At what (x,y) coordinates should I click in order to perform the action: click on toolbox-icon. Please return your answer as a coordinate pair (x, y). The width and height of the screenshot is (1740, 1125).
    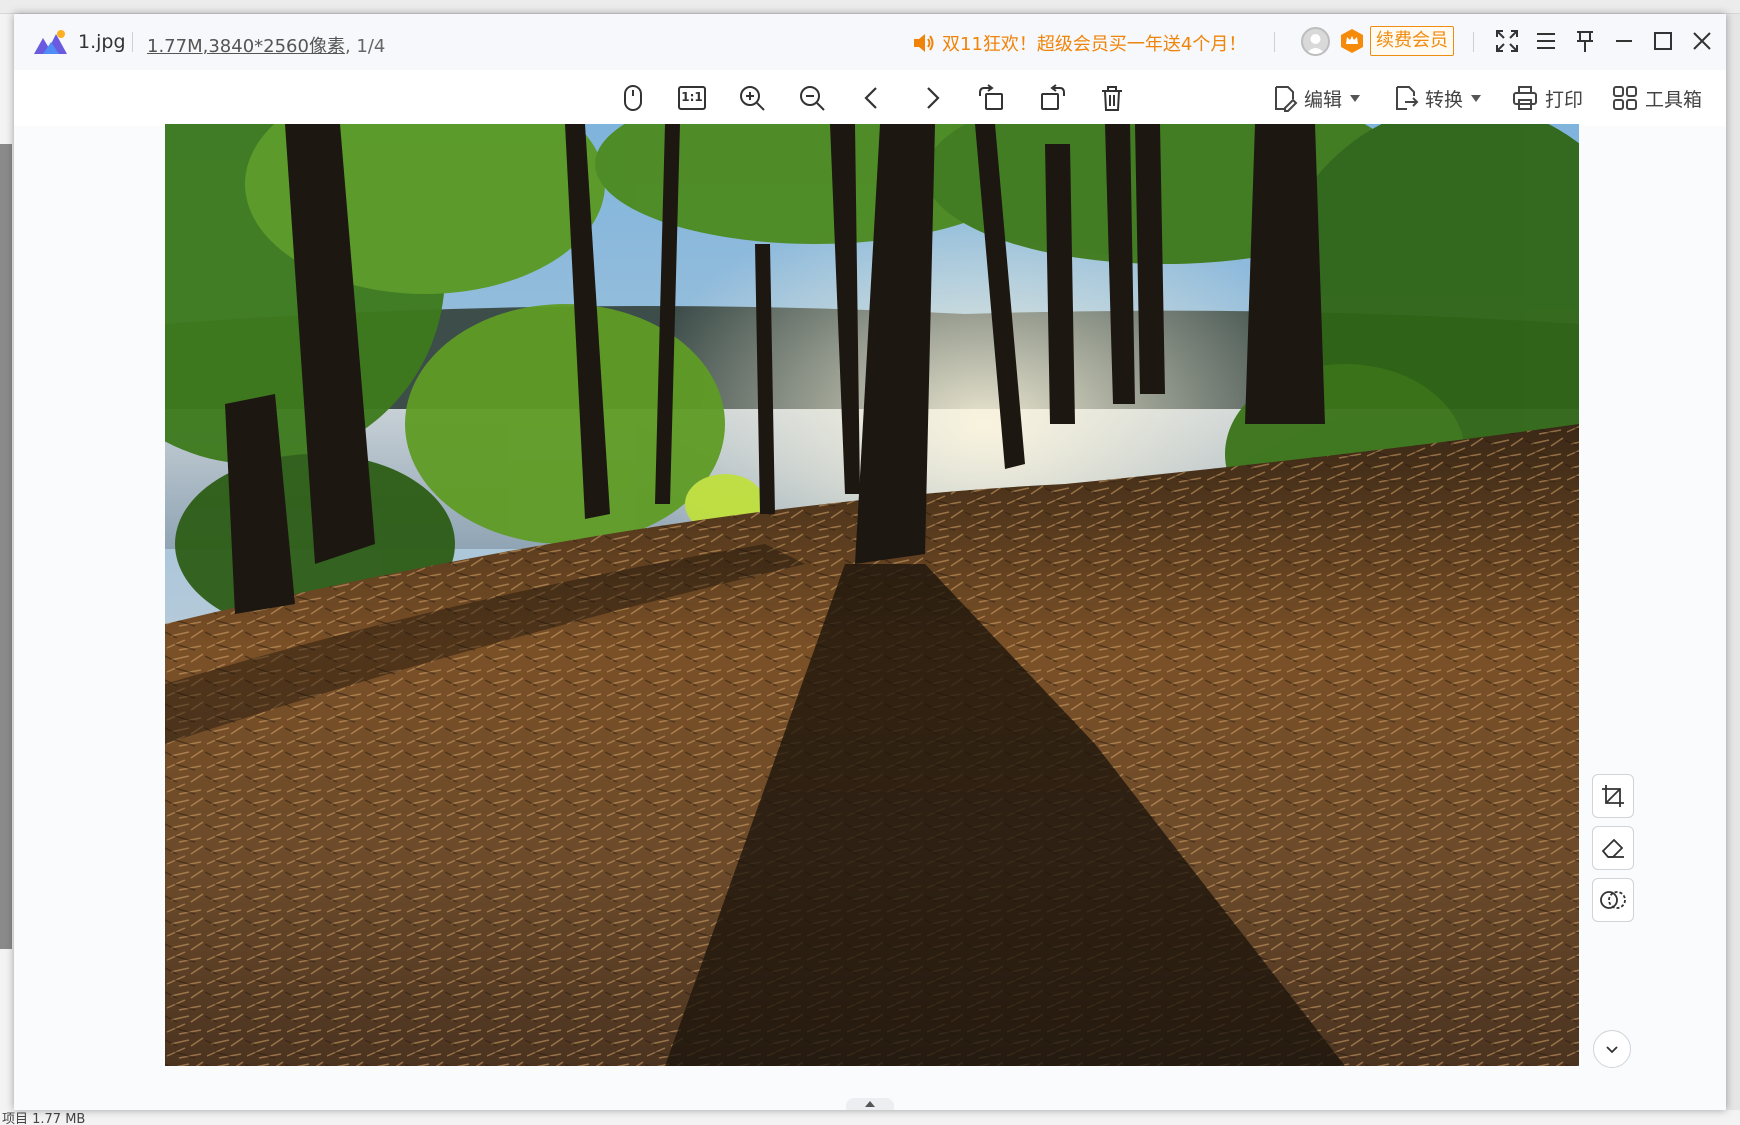
    Looking at the image, I should click on (1625, 98).